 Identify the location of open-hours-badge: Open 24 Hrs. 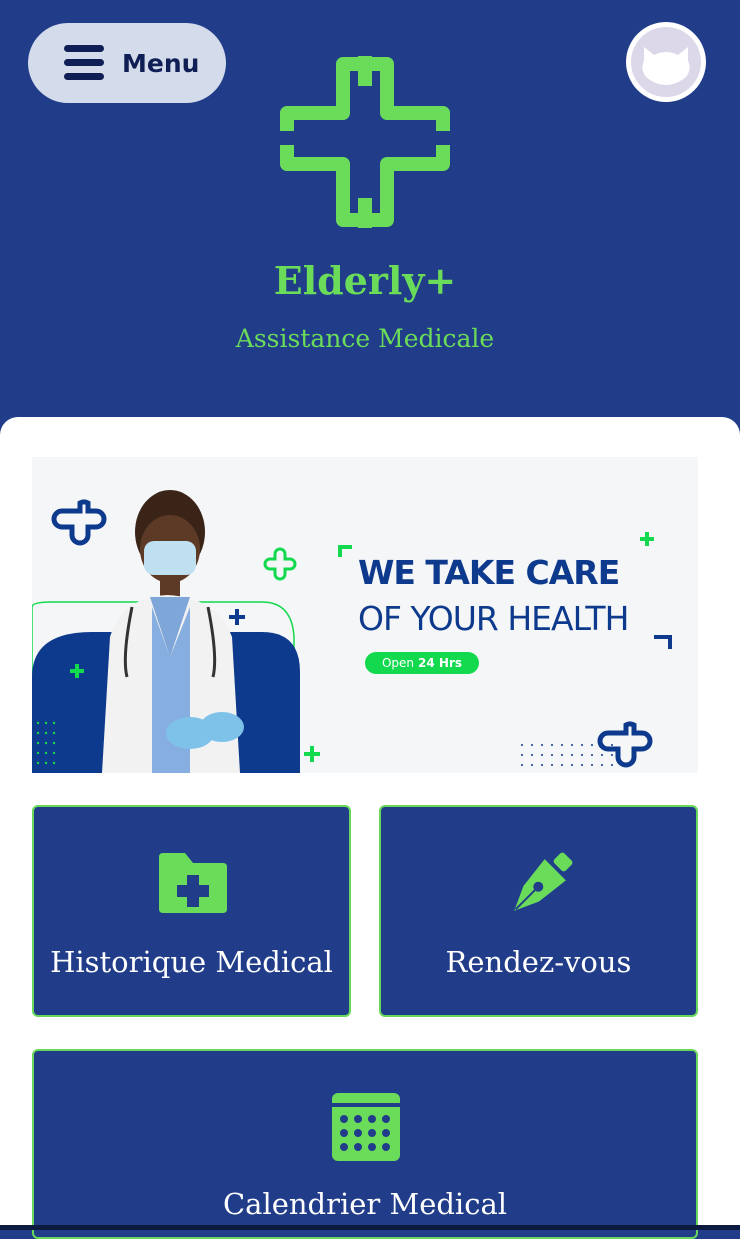
(422, 663).